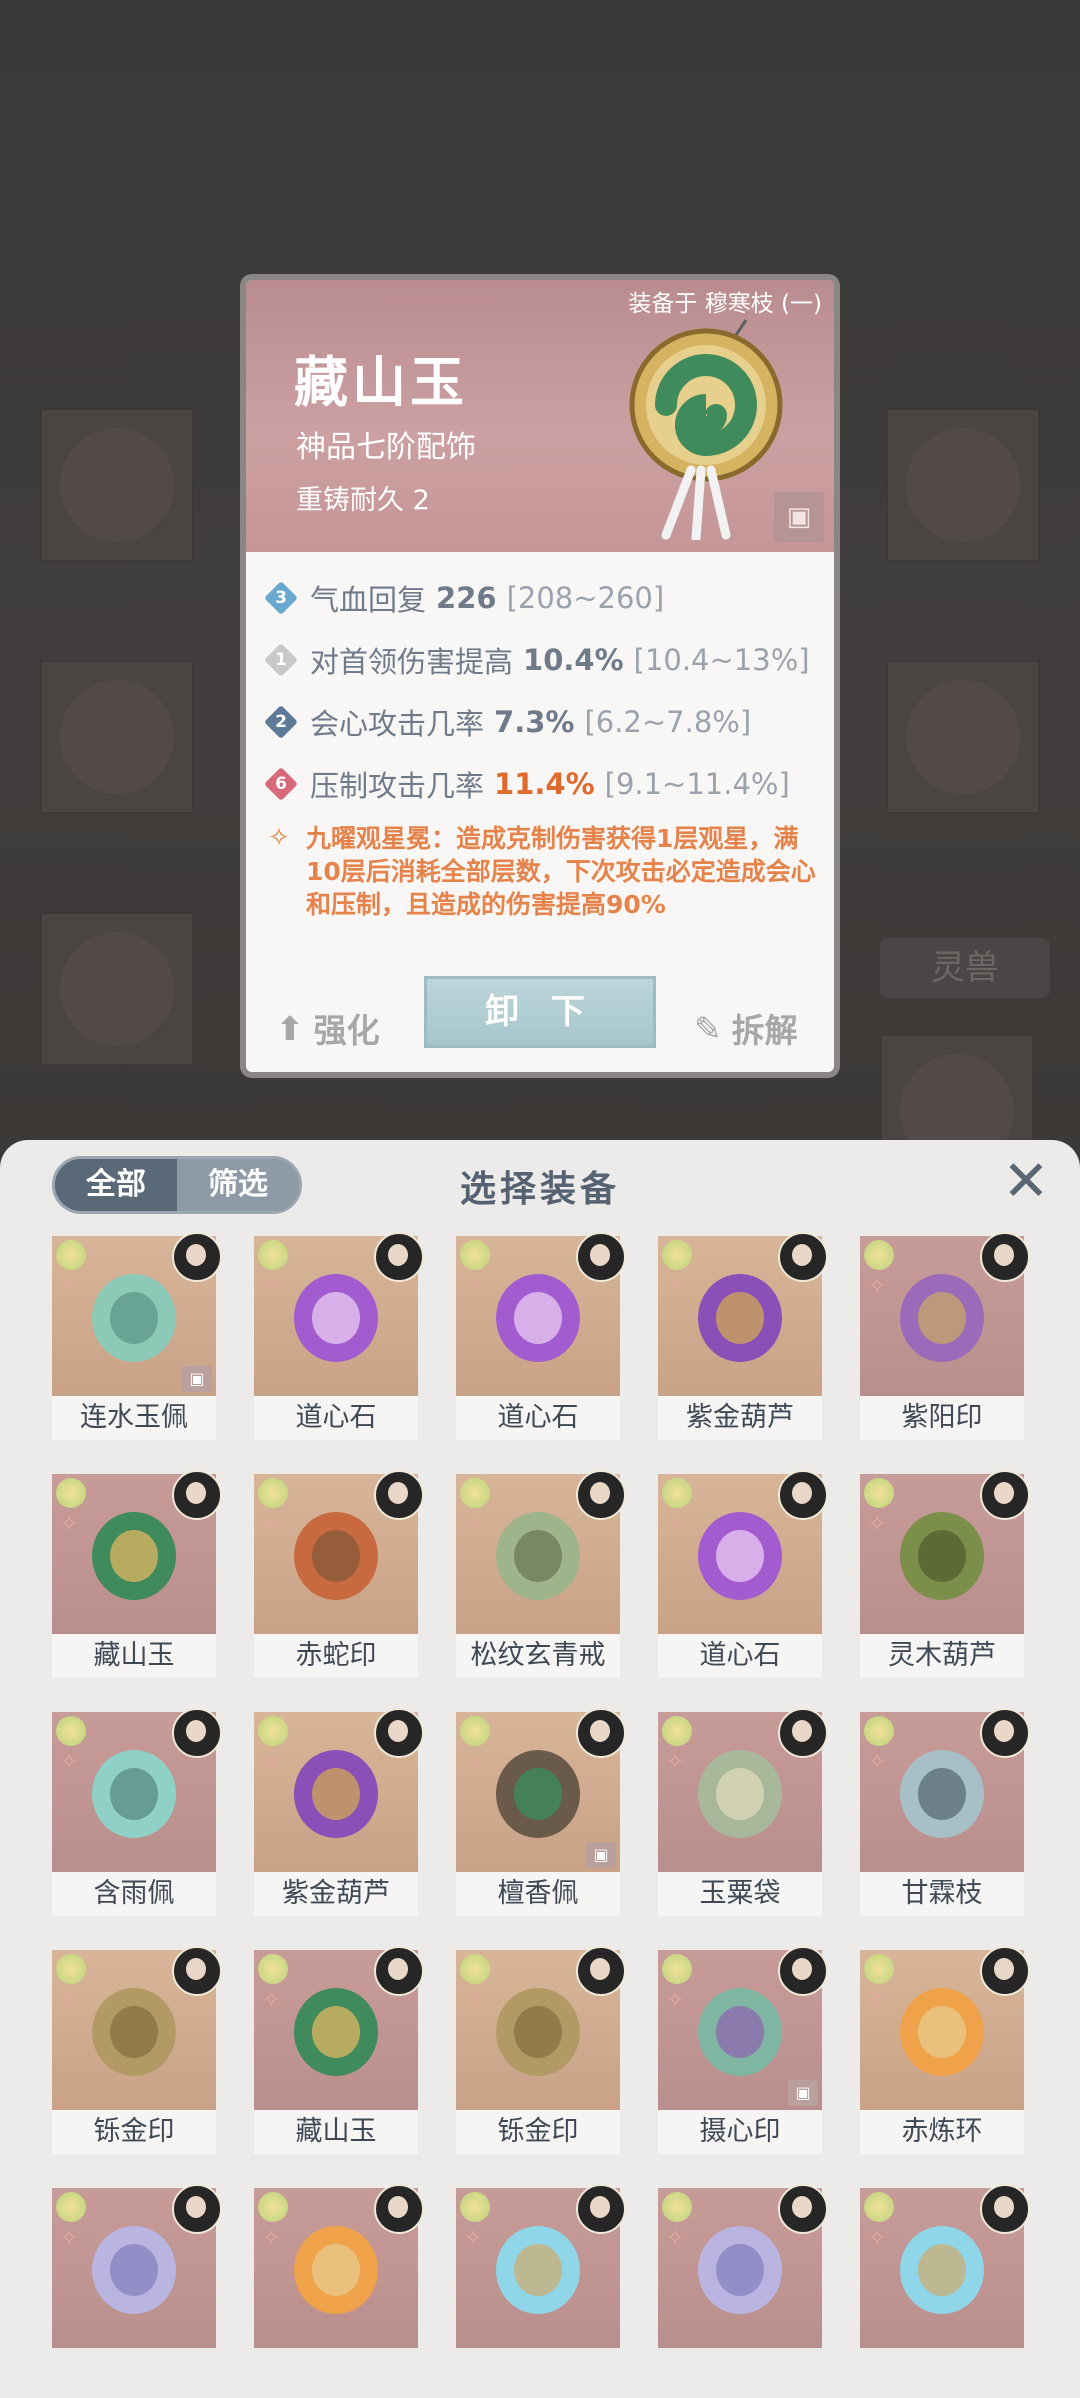  Describe the element at coordinates (412, 662) in the screenshot. I see `stat-label: 对首领伤害提高` at that location.